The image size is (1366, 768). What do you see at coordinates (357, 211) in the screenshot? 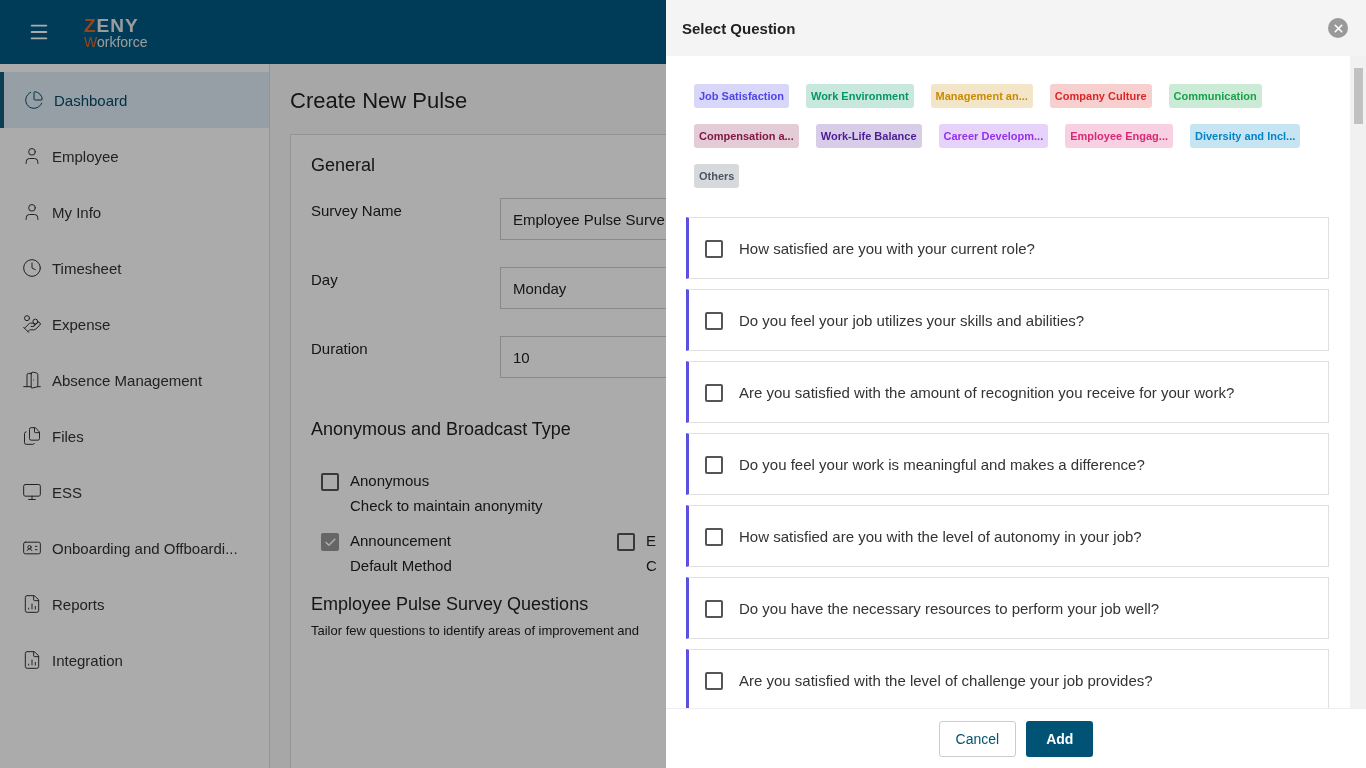
I see `field-label: Survey Name` at bounding box center [357, 211].